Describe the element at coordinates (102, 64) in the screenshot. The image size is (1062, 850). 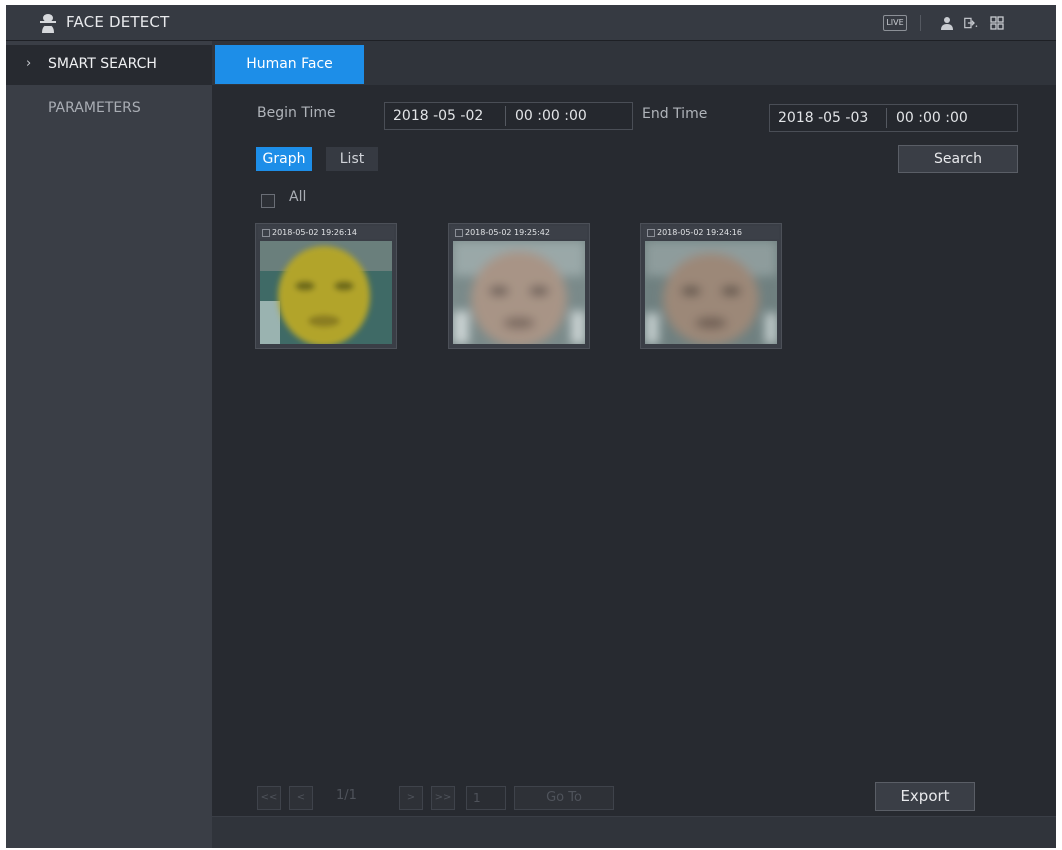
I see `sidebar-item-label: SMART SEARCH` at that location.